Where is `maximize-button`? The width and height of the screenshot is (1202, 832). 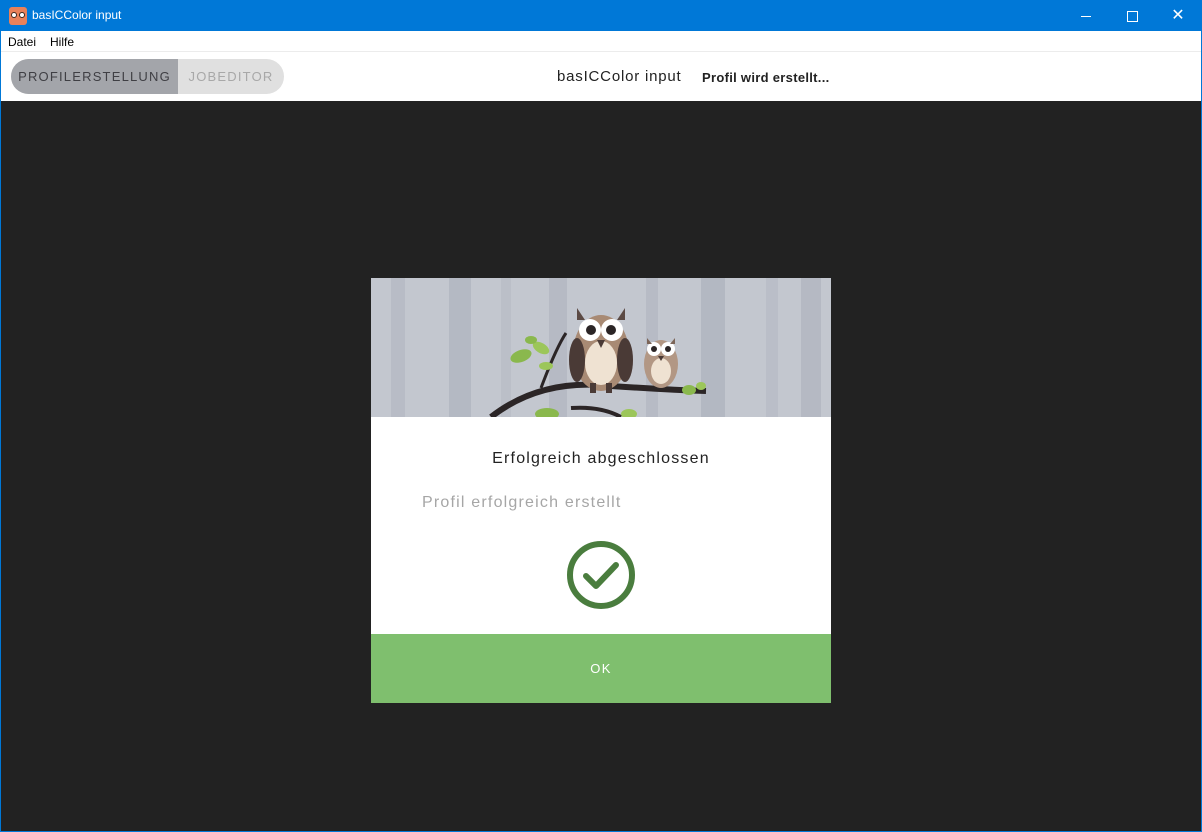
maximize-button is located at coordinates (1132, 16).